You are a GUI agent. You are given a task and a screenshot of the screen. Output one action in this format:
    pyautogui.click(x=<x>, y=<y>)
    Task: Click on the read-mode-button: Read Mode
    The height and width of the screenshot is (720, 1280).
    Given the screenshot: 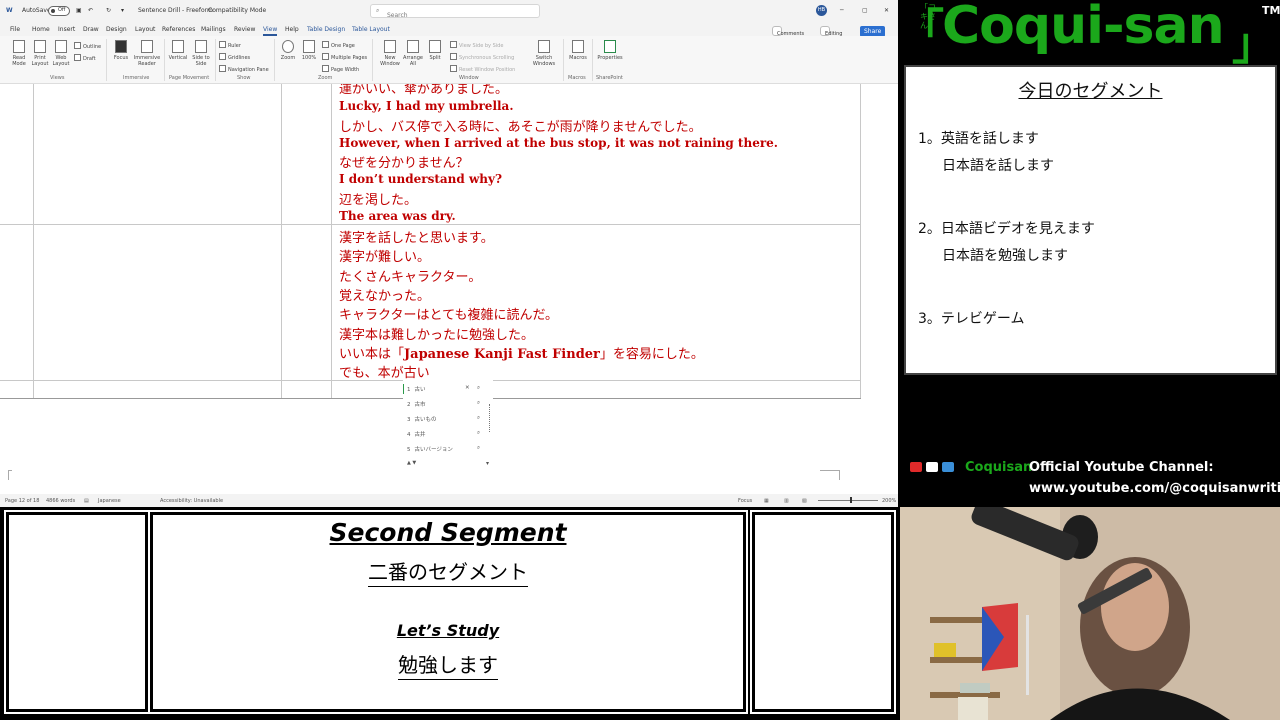 What is the action you would take?
    pyautogui.click(x=19, y=53)
    